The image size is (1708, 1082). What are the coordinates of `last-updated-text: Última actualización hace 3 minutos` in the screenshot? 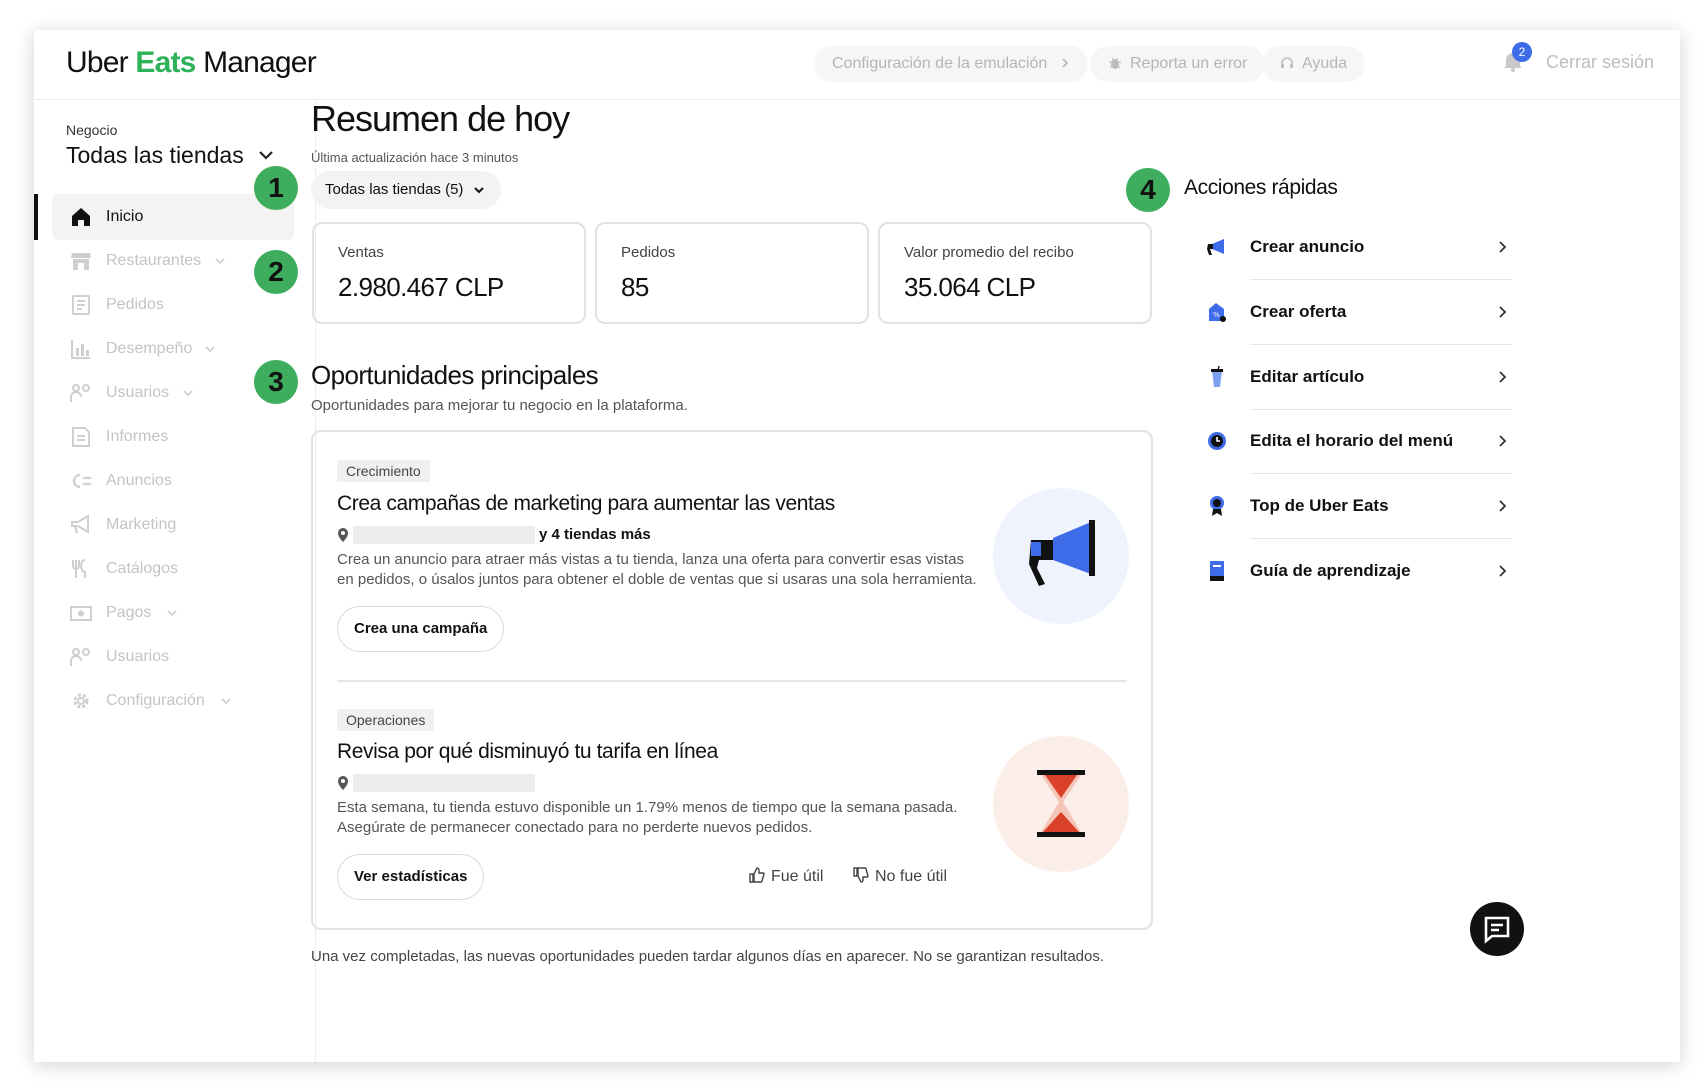 It's located at (415, 157).